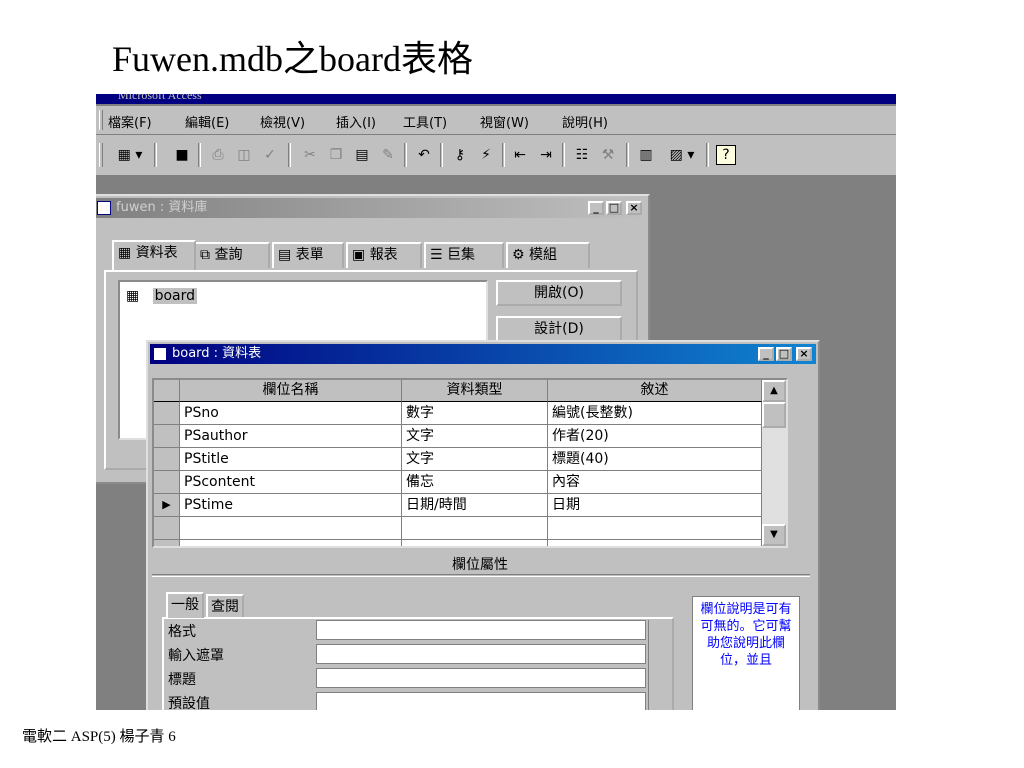  What do you see at coordinates (655, 413) in the screenshot?
I see `description-cell: 編號(長整數)` at bounding box center [655, 413].